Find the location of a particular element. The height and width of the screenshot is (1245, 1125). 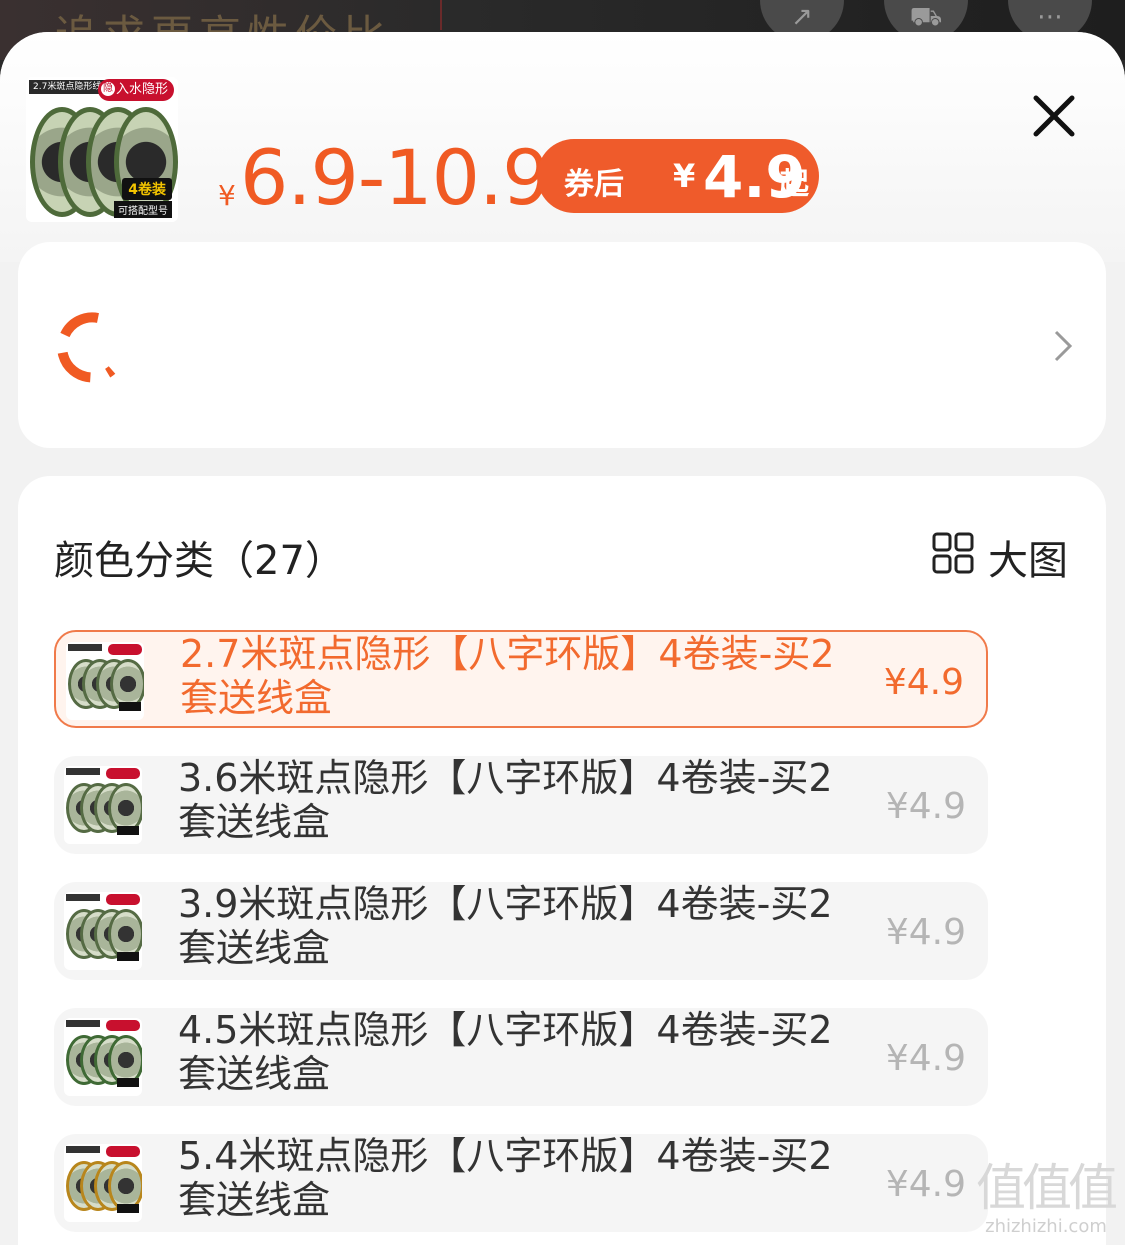

chevron-right-icon is located at coordinates (1063, 346).